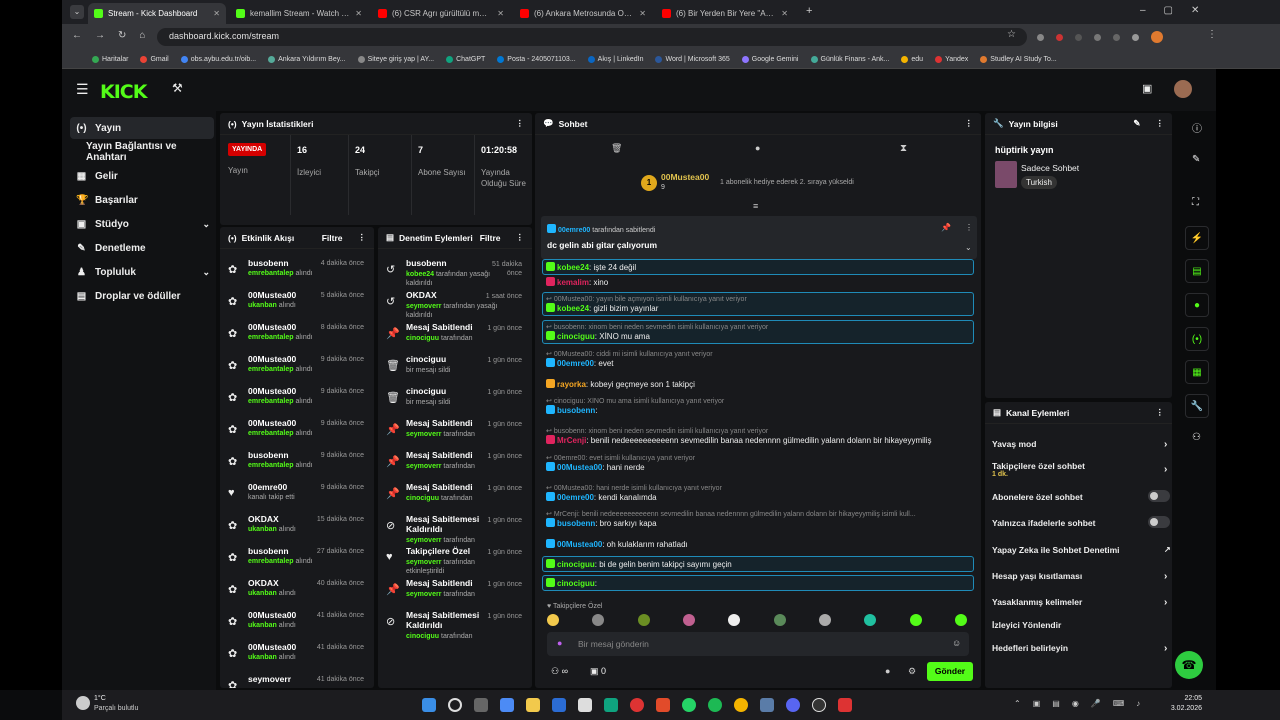  Describe the element at coordinates (520, 123) in the screenshot. I see `stats-more-icon: ⋮` at that location.